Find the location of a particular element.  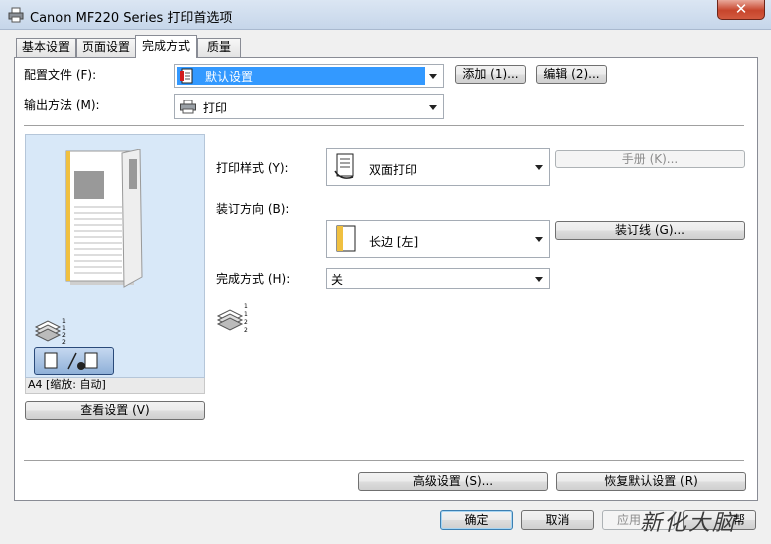

duplex-icon is located at coordinates (71, 361).